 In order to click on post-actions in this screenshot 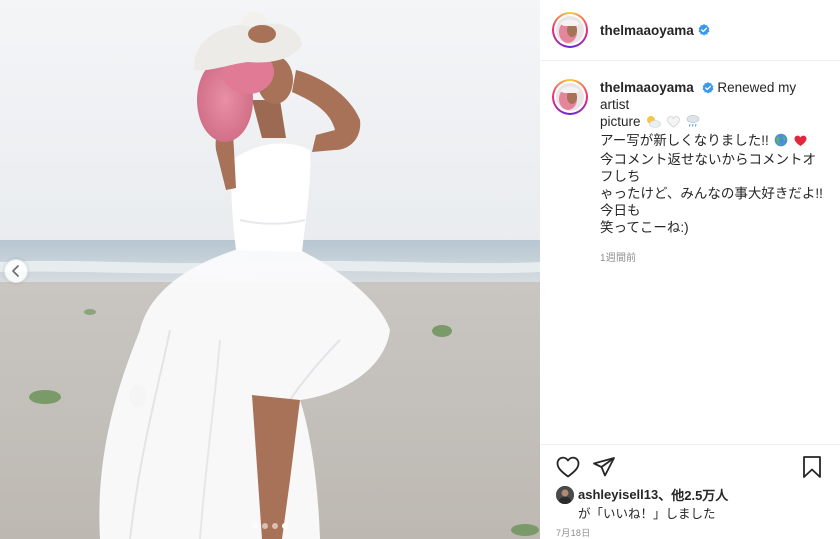, I will do `click(690, 467)`.